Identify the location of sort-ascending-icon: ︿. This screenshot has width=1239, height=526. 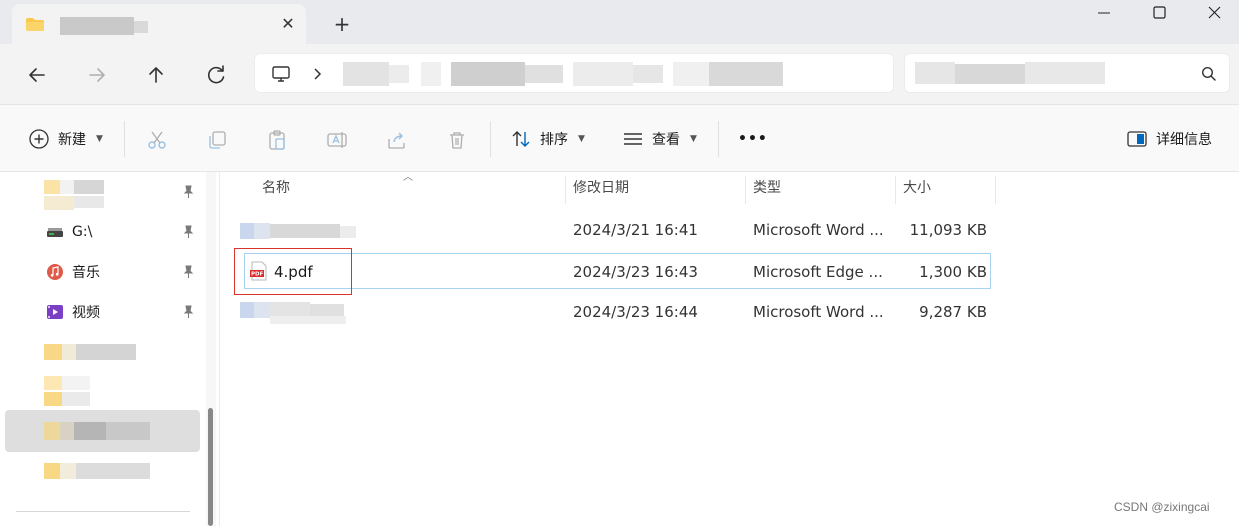
(408, 177).